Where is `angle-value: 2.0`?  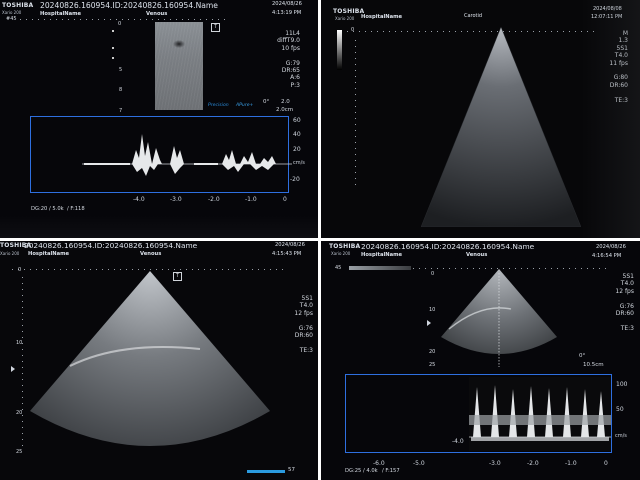 angle-value: 2.0 is located at coordinates (285, 102).